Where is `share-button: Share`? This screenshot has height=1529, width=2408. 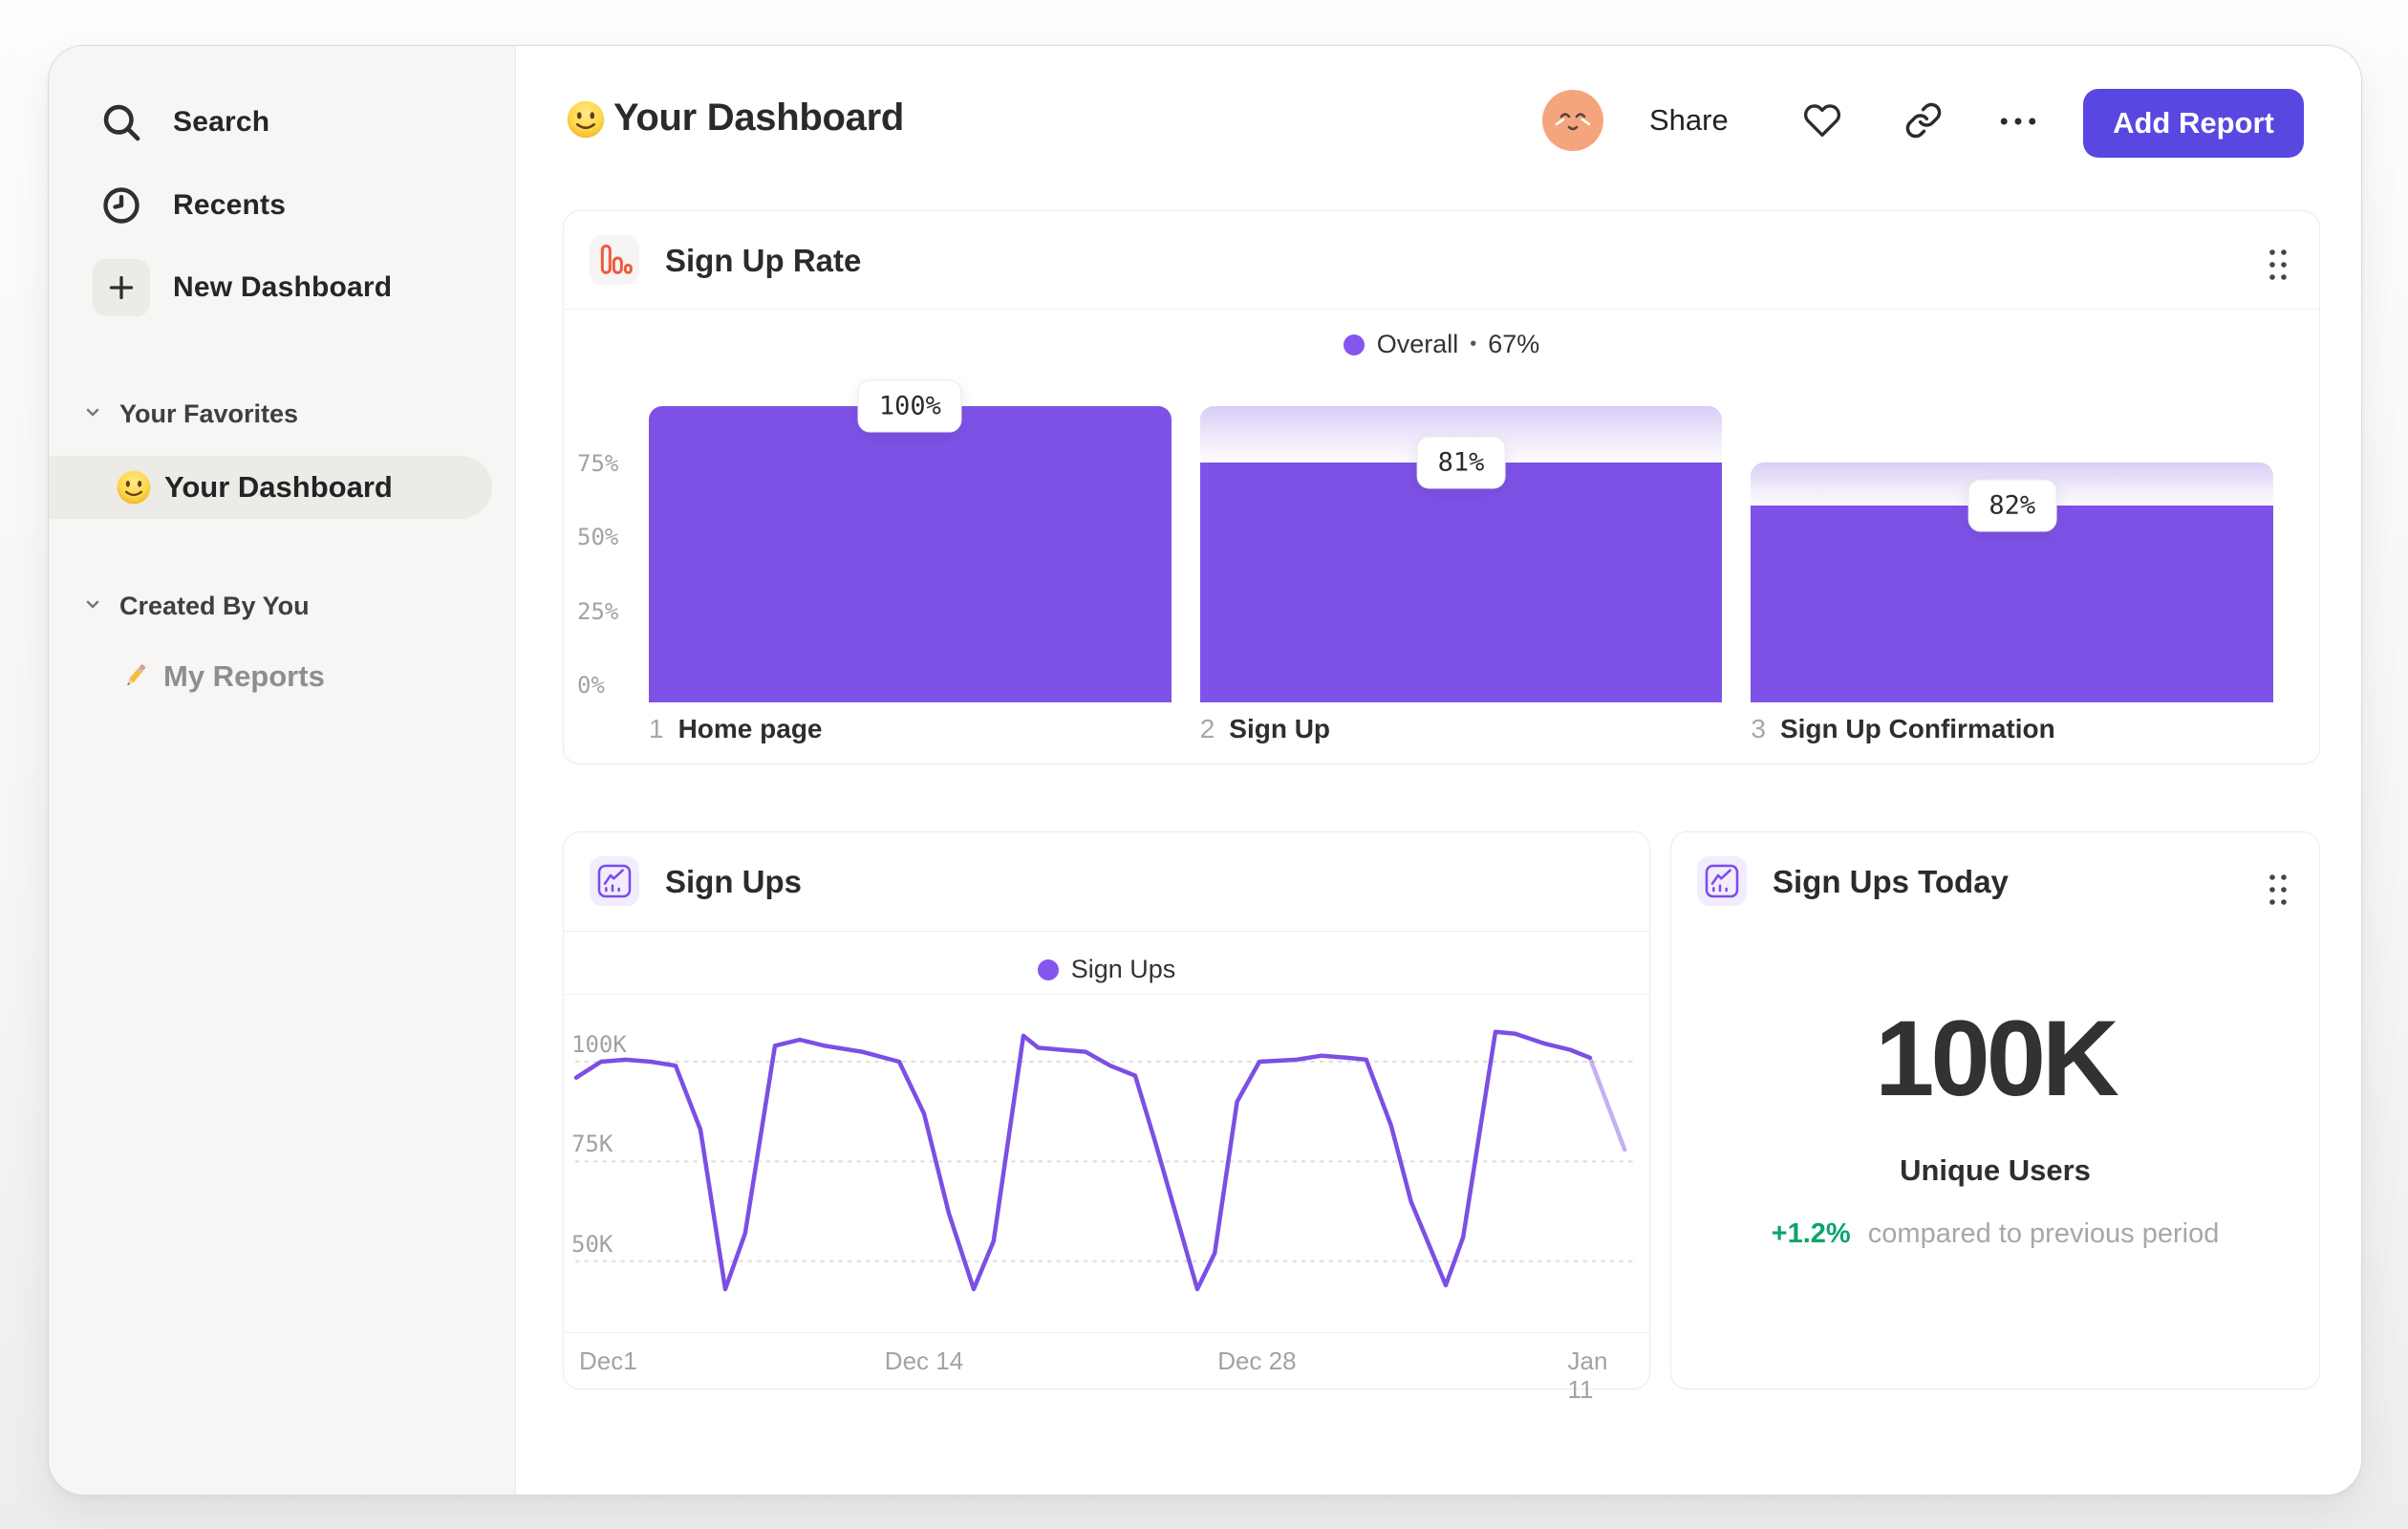 share-button: Share is located at coordinates (1689, 120).